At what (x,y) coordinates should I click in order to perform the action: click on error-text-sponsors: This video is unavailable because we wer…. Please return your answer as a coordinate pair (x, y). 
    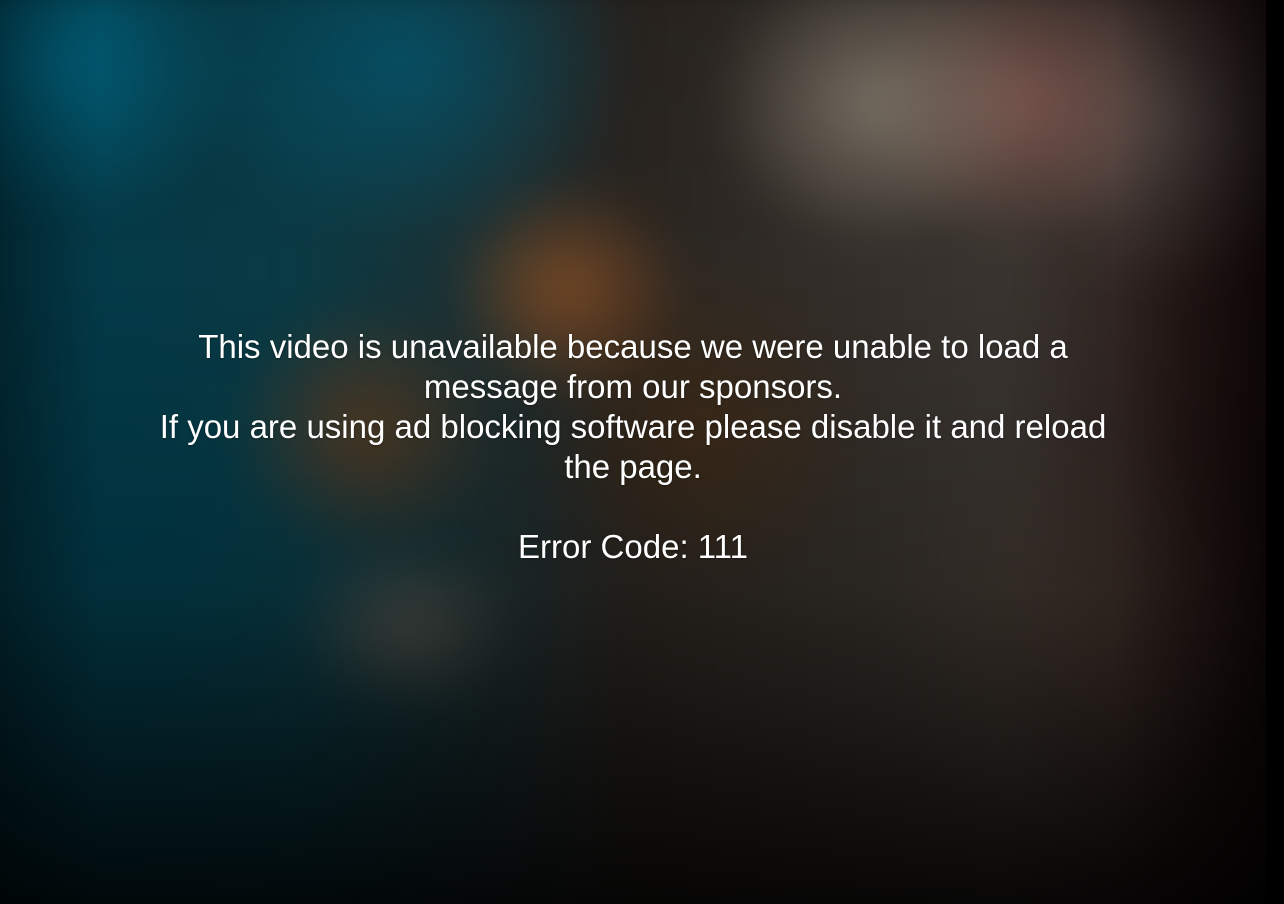
    Looking at the image, I should click on (633, 366).